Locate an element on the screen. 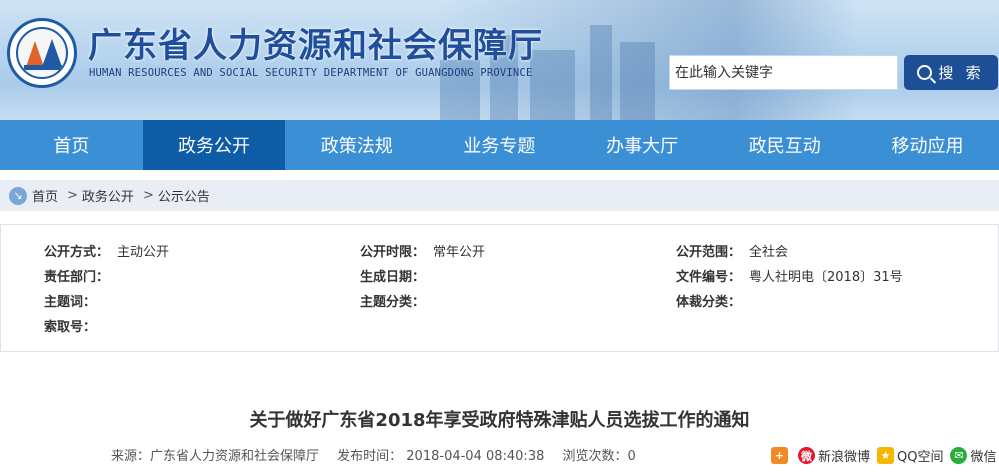 The height and width of the screenshot is (472, 999). article-source: 来源：广东省人力资源和社会保障厅 is located at coordinates (215, 456).